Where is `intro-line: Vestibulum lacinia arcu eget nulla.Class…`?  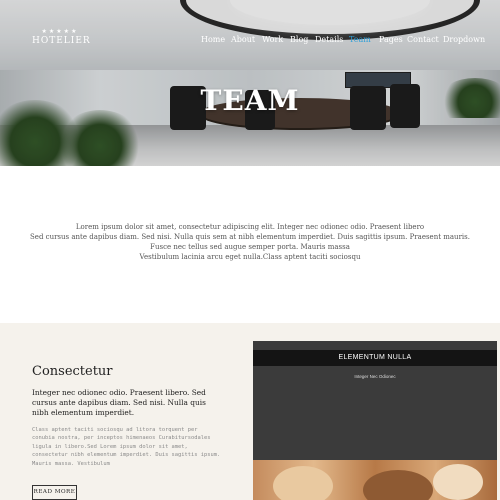
intro-line: Vestibulum lacinia arcu eget nulla.Class… is located at coordinates (250, 257).